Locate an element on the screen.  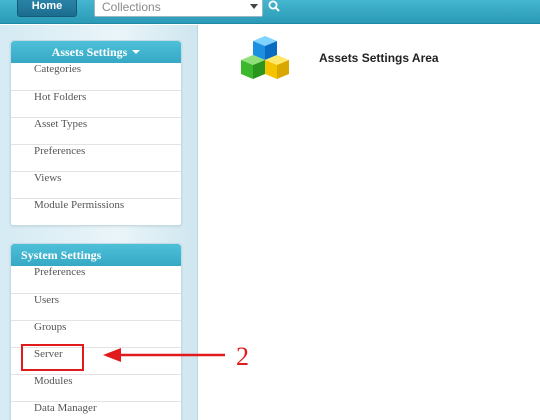
collections-select-value: Collections is located at coordinates (131, 7).